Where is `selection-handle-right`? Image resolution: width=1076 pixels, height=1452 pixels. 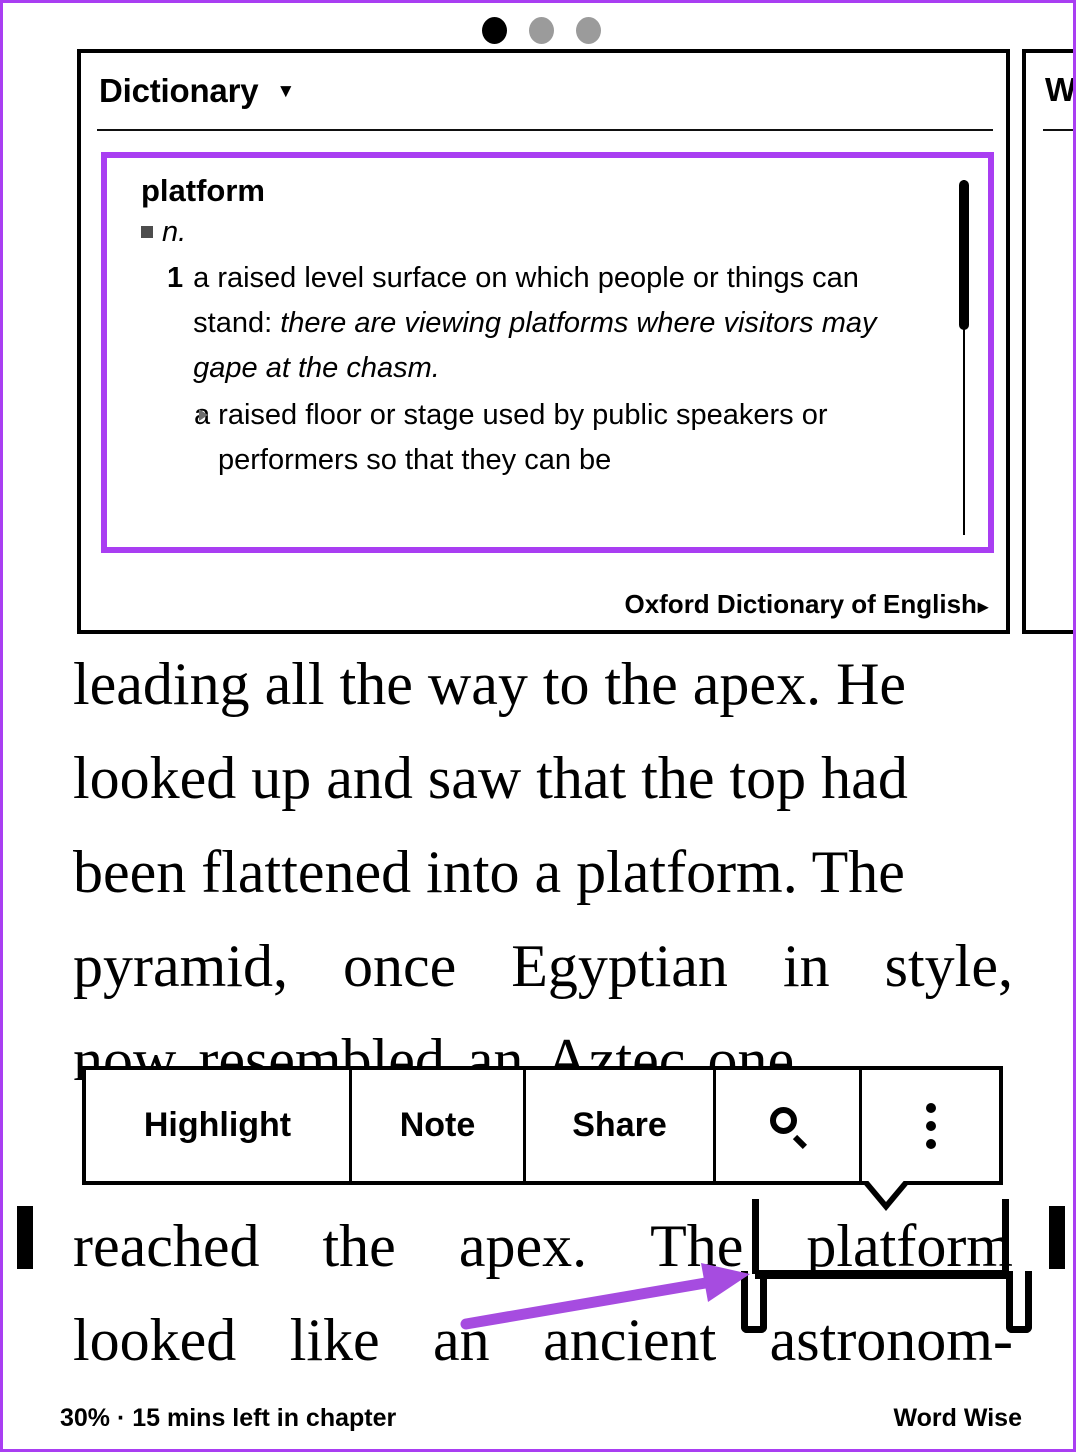 selection-handle-right is located at coordinates (1019, 1302).